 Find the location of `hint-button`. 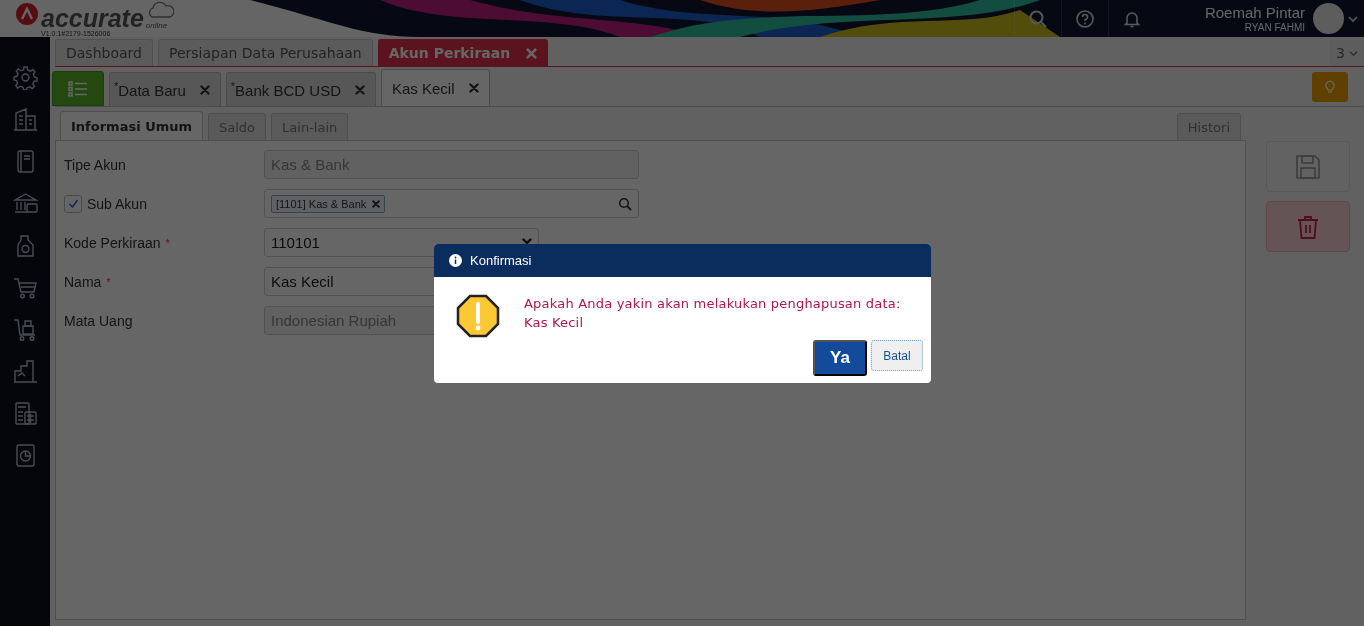

hint-button is located at coordinates (1330, 87).